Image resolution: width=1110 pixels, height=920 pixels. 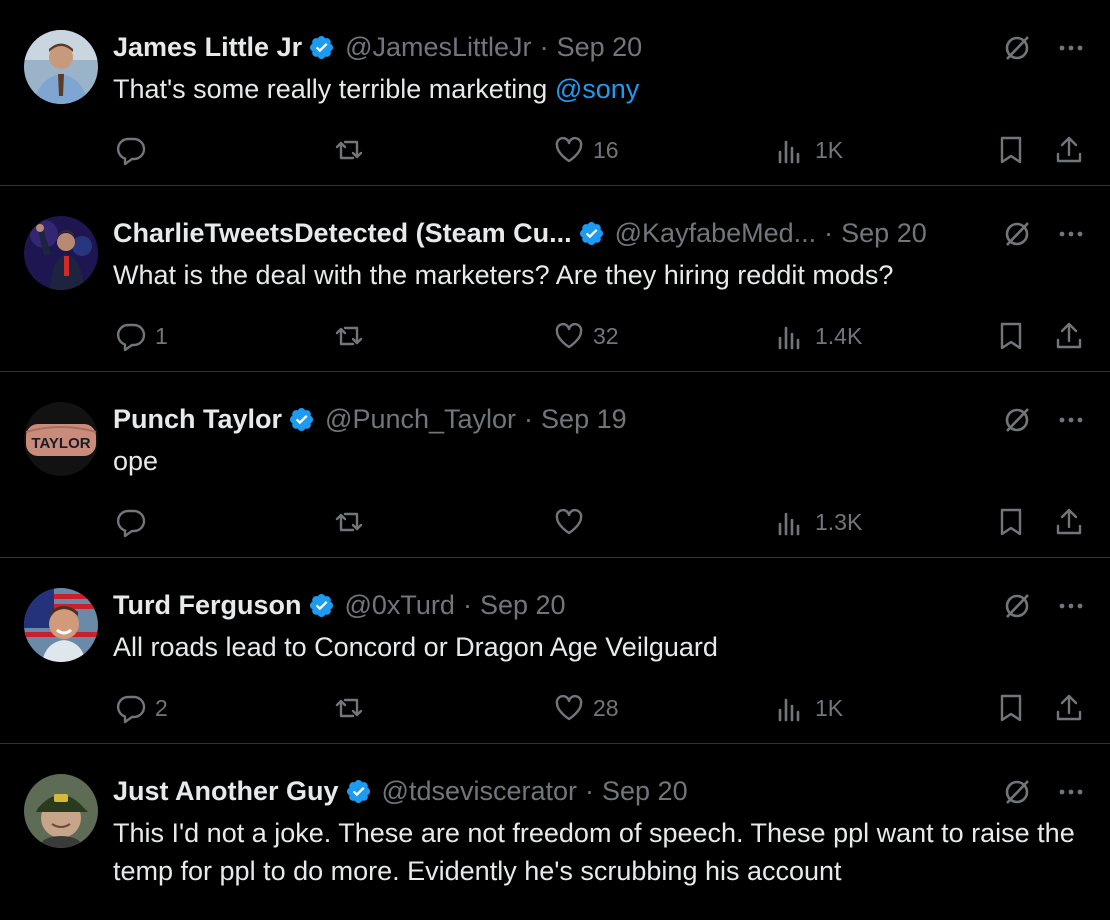 I want to click on retweet-icon, so click(x=349, y=150).